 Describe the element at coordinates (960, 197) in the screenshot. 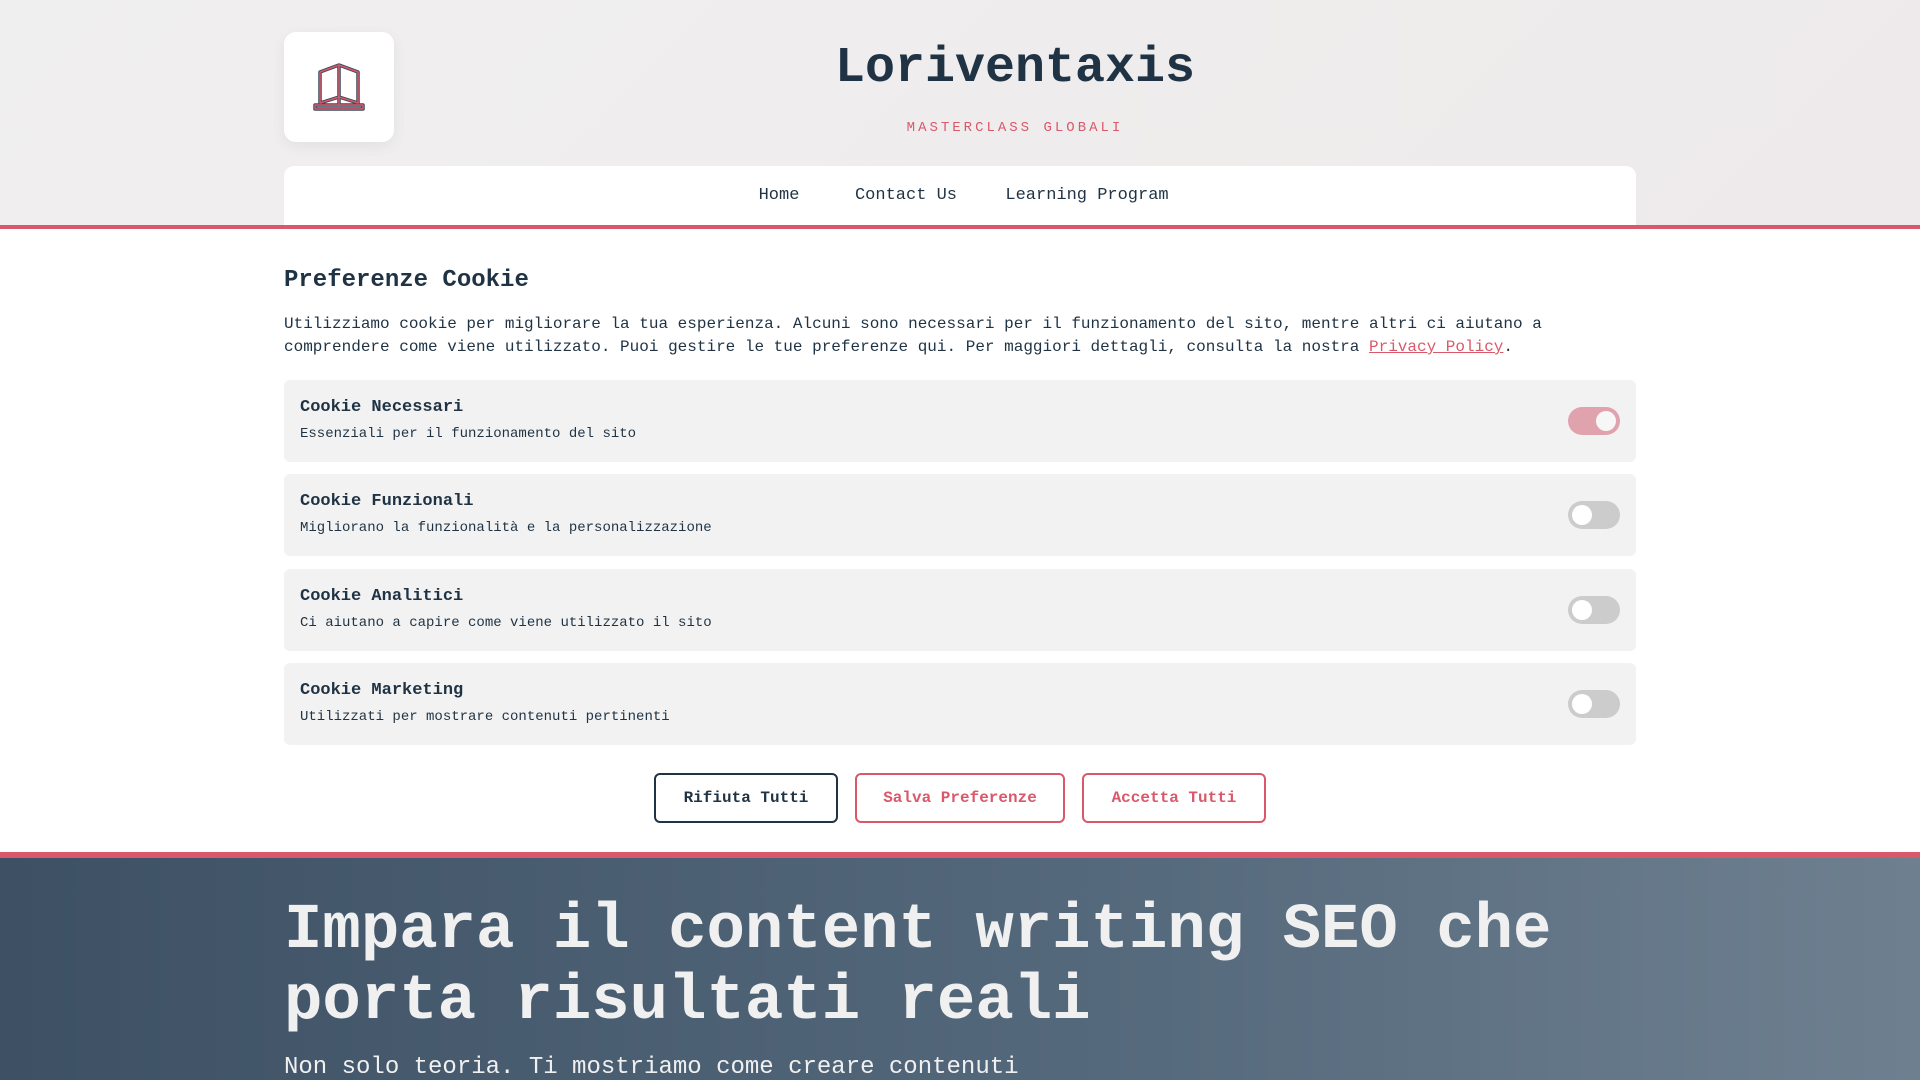

I see `main-nav: Home Contact Us Learning Program` at that location.